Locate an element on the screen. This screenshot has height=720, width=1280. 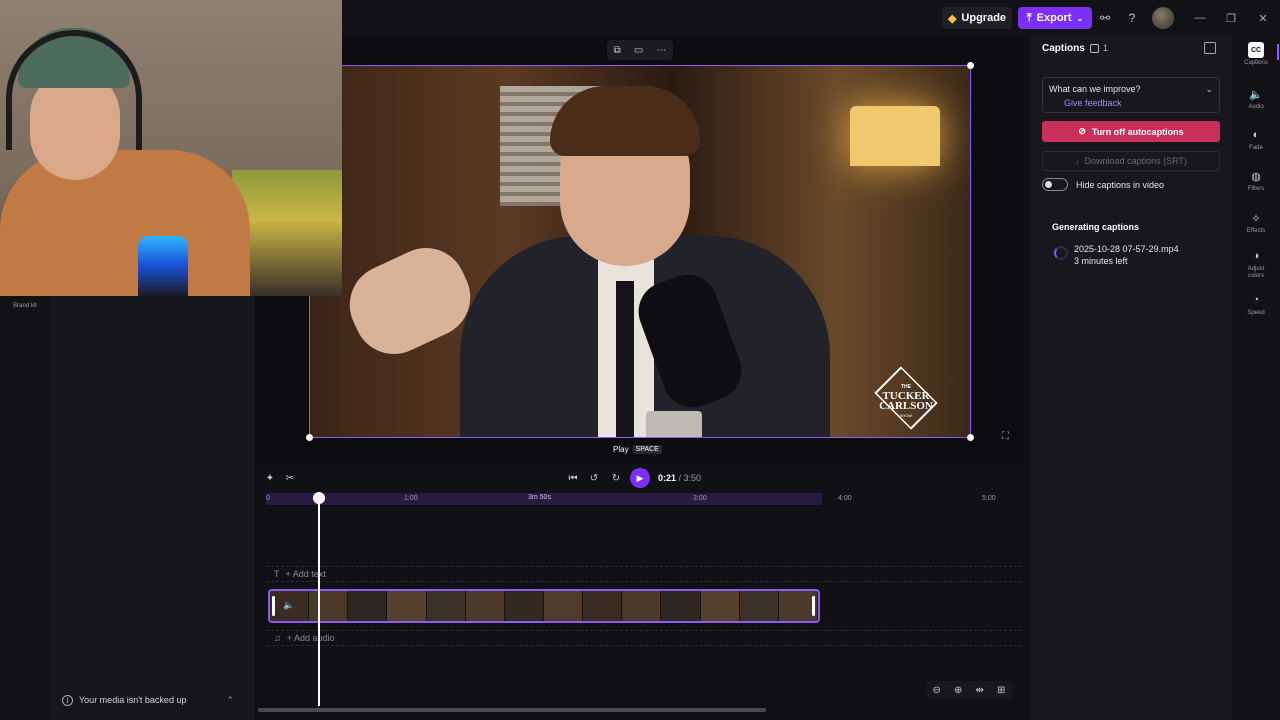
rail-label: Adjust colors is located at coordinates (1256, 272).